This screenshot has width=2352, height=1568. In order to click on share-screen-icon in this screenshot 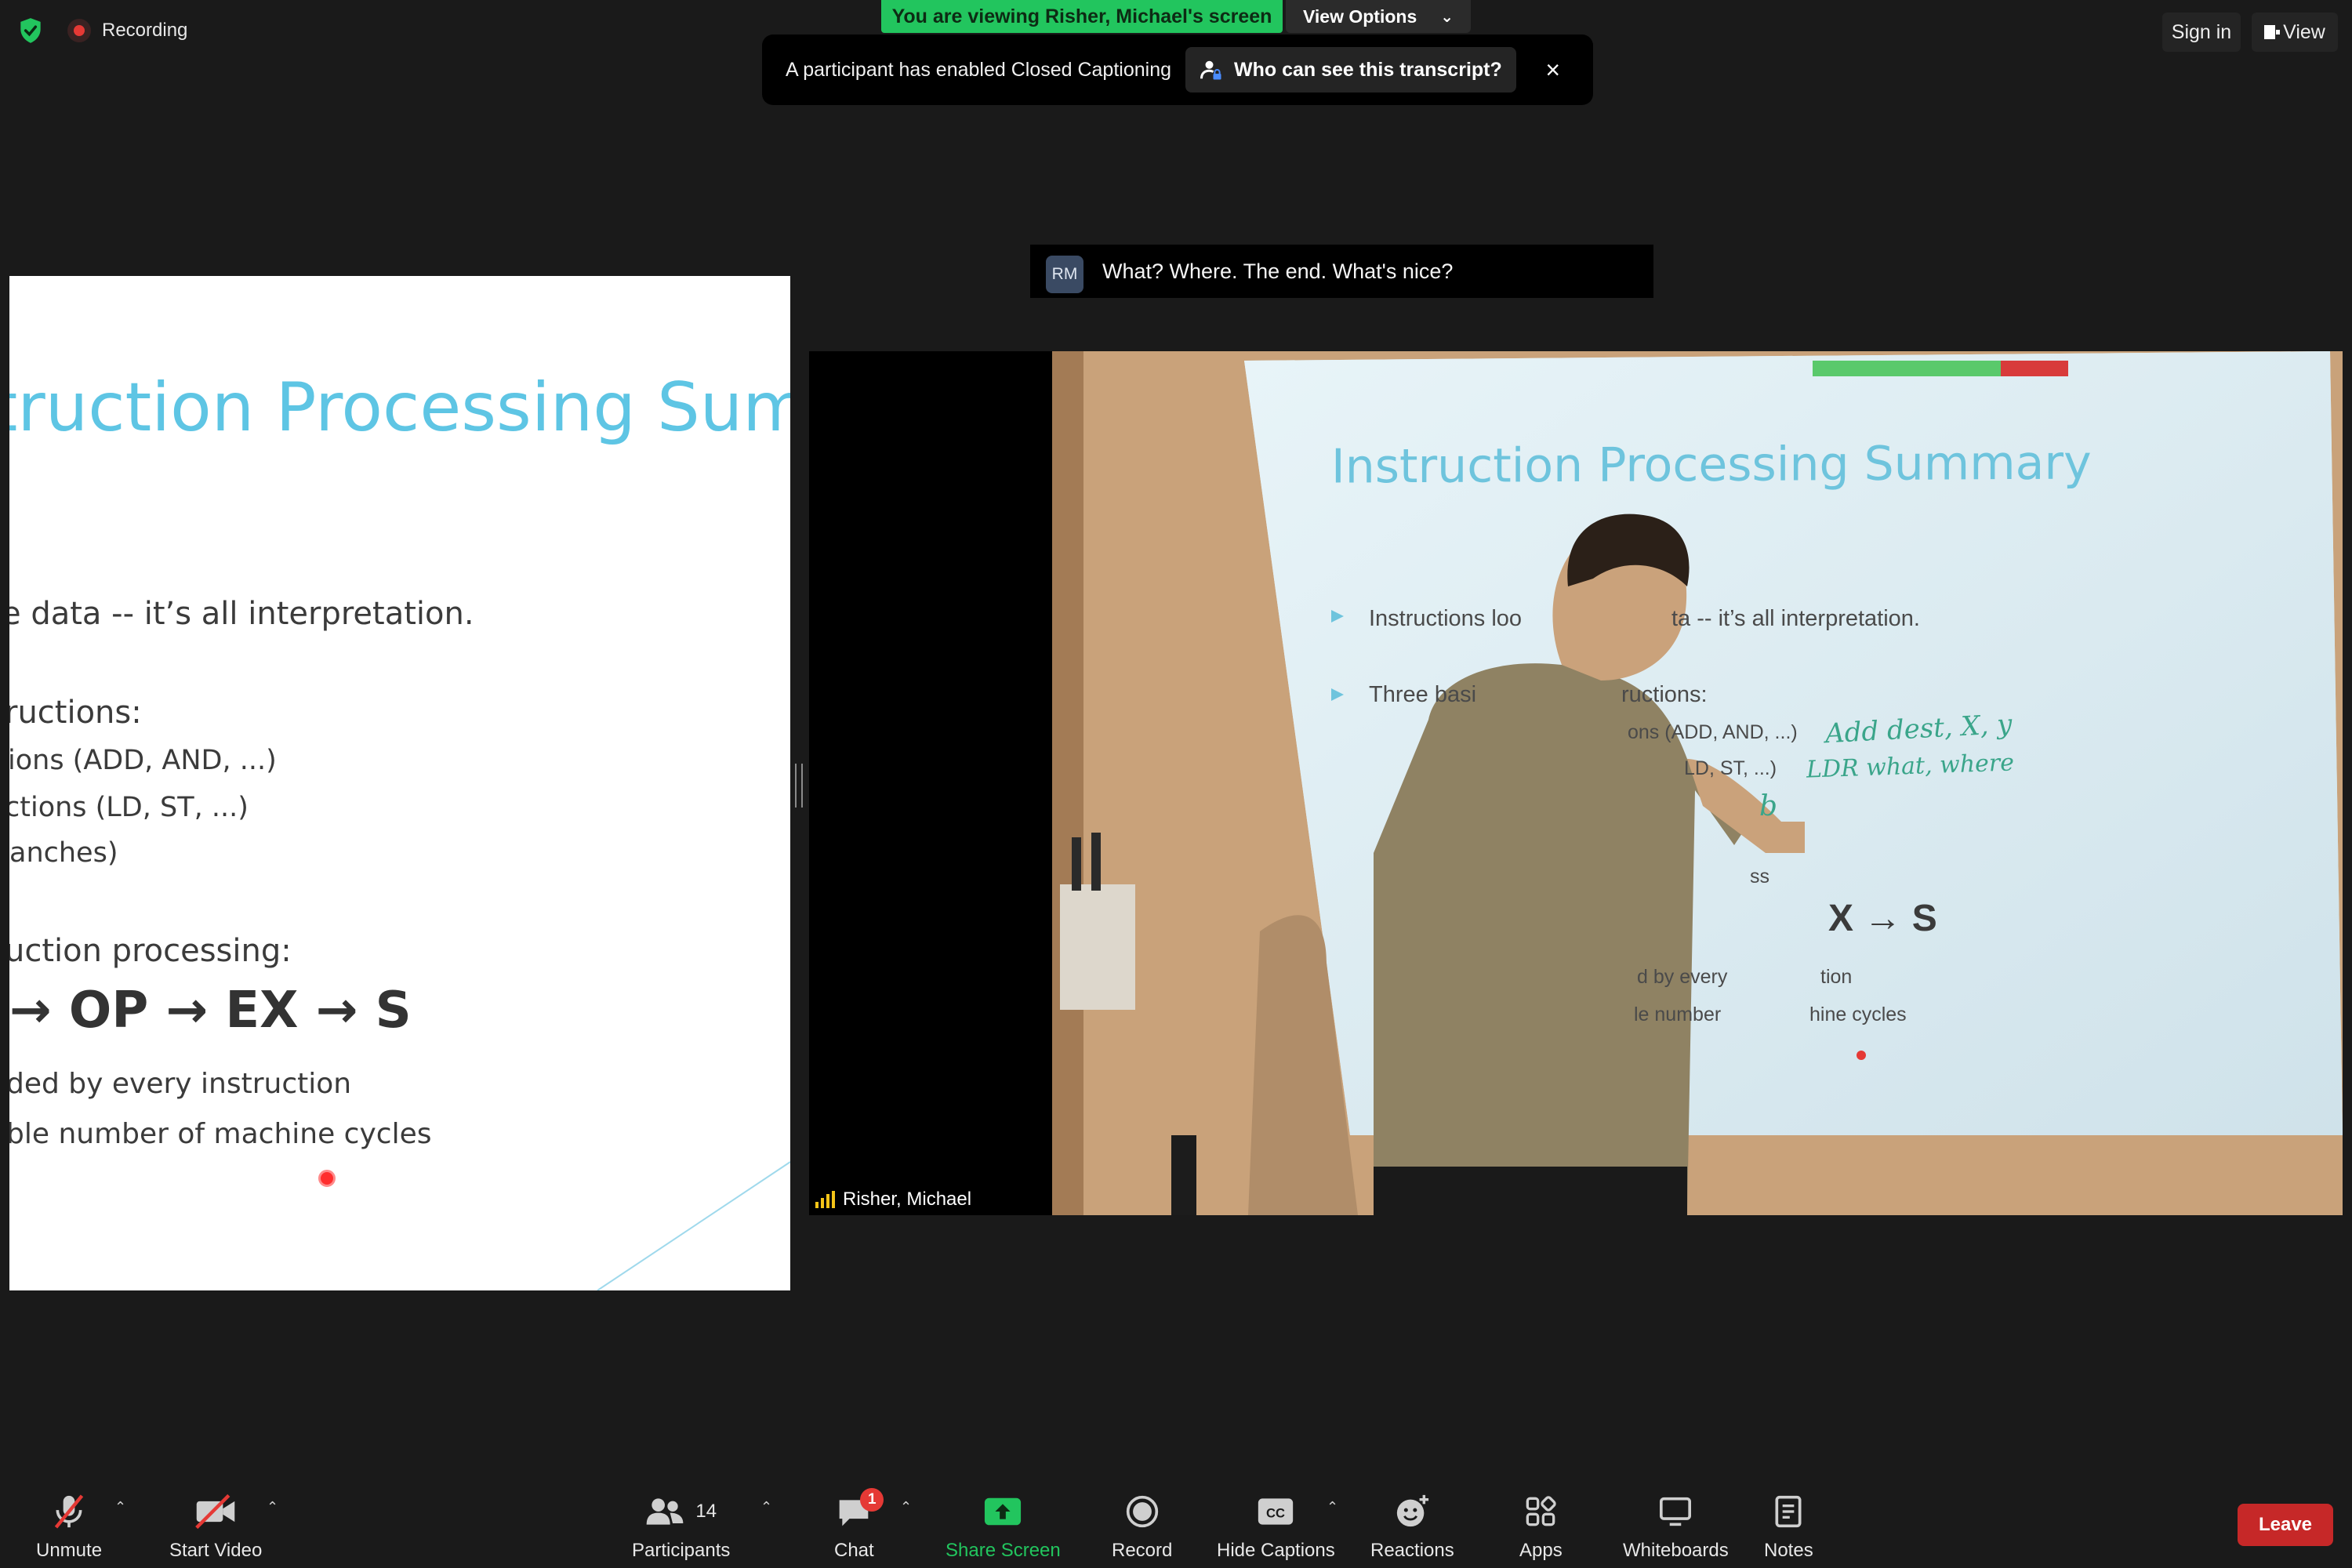, I will do `click(1002, 1511)`.